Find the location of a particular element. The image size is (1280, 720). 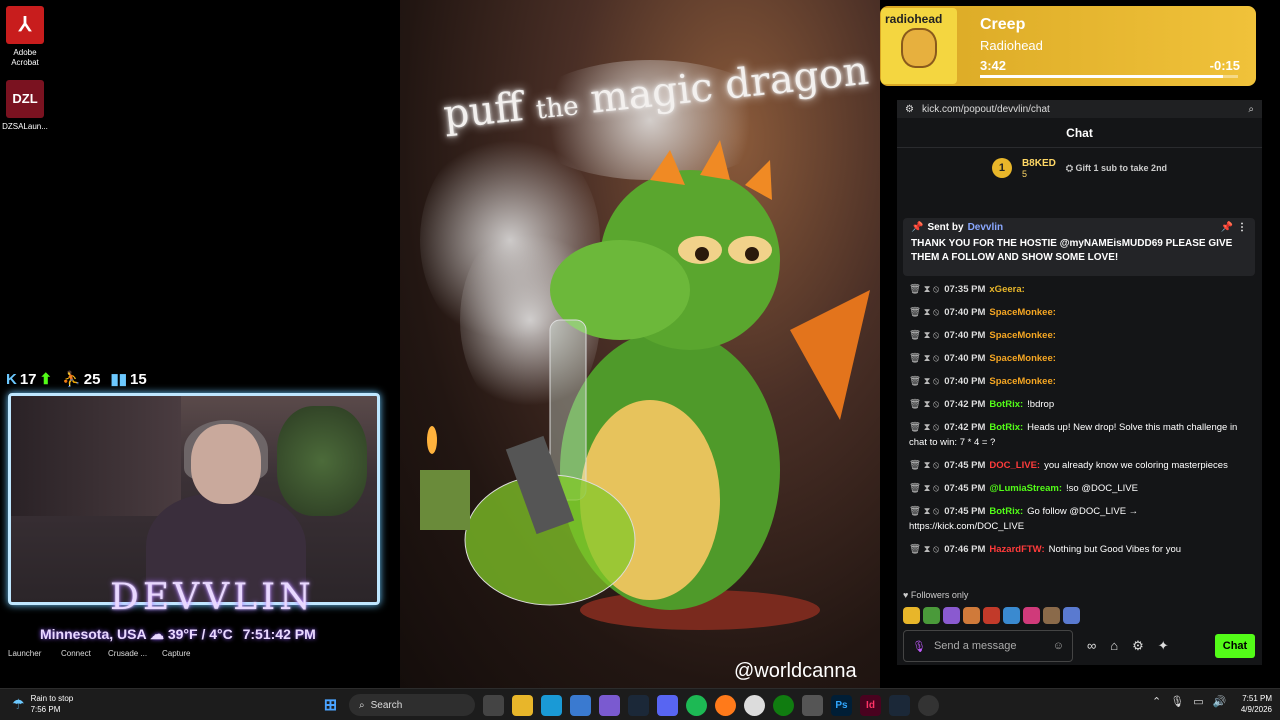

windows-start-icon: ⊞ is located at coordinates (330, 705).